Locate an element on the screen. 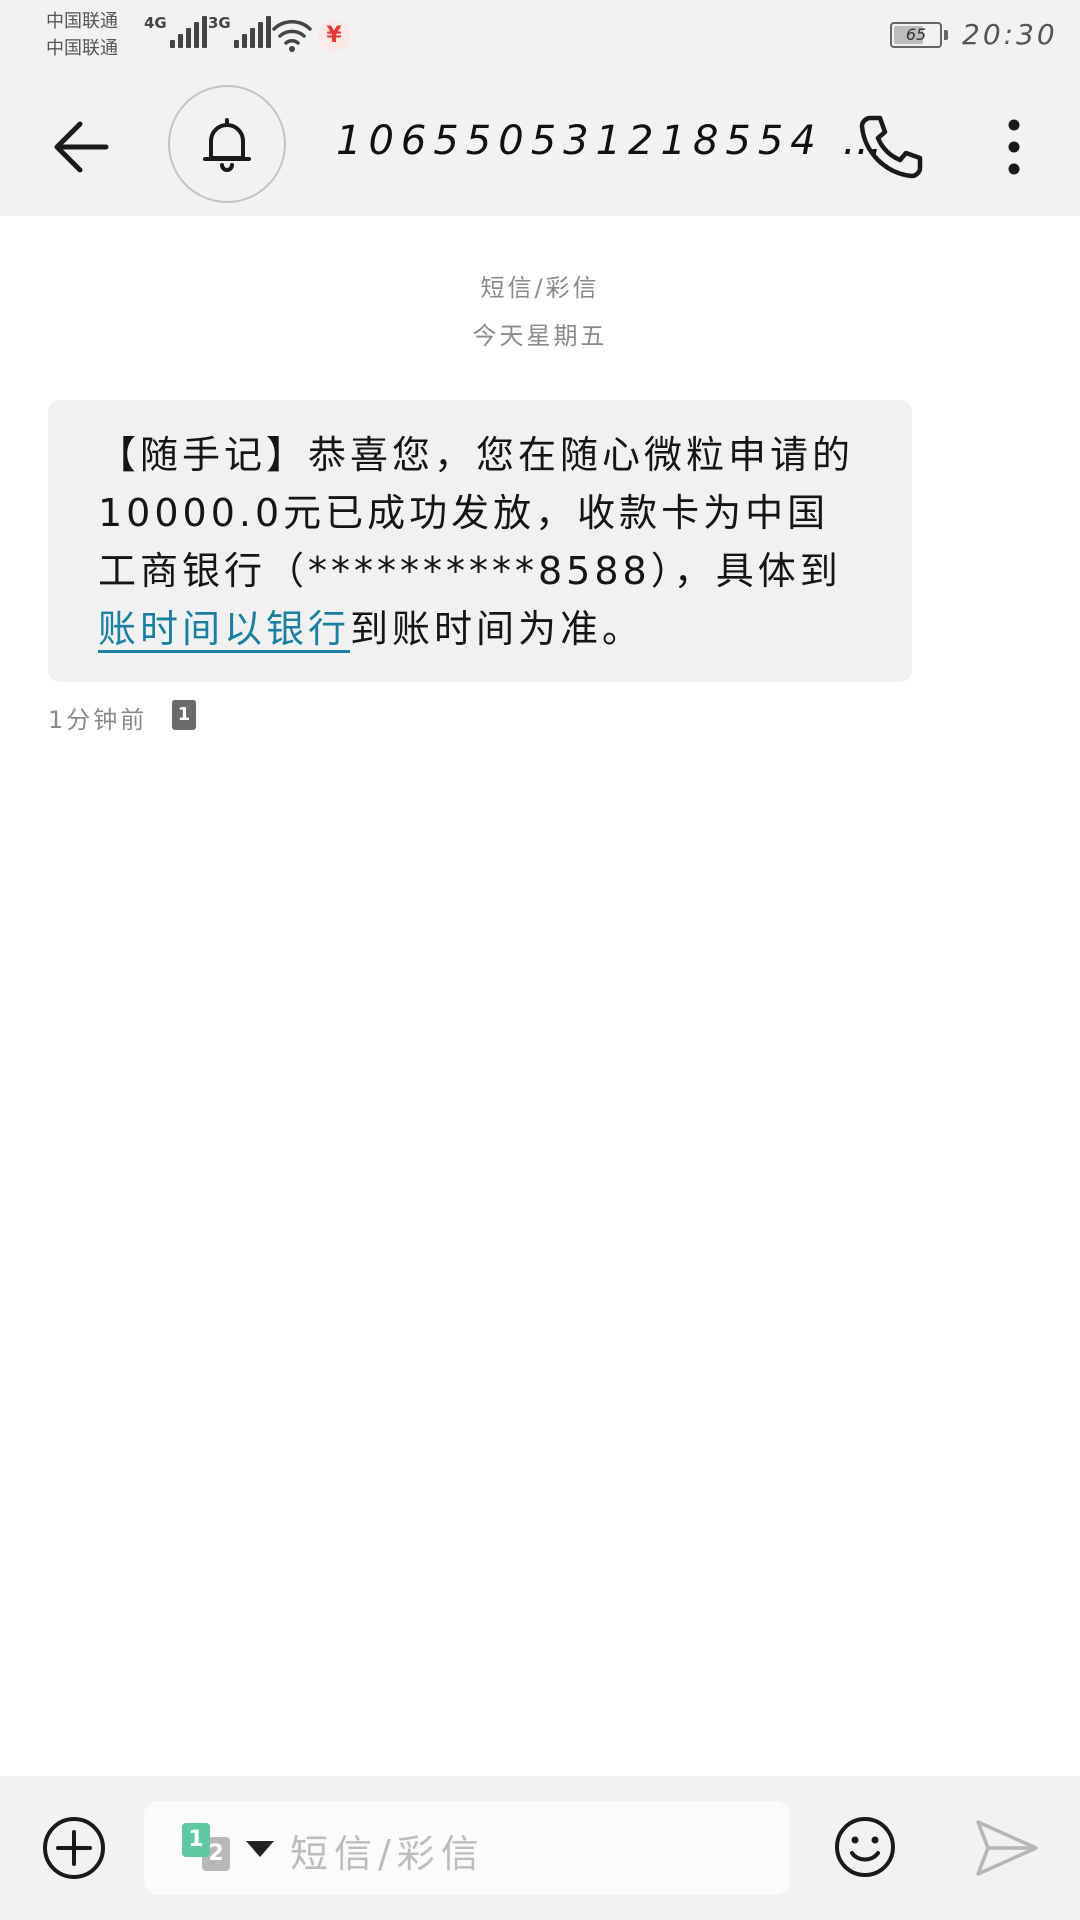 The image size is (1080, 1920). message-composer: 2 1 短信/彩信 is located at coordinates (540, 1848).